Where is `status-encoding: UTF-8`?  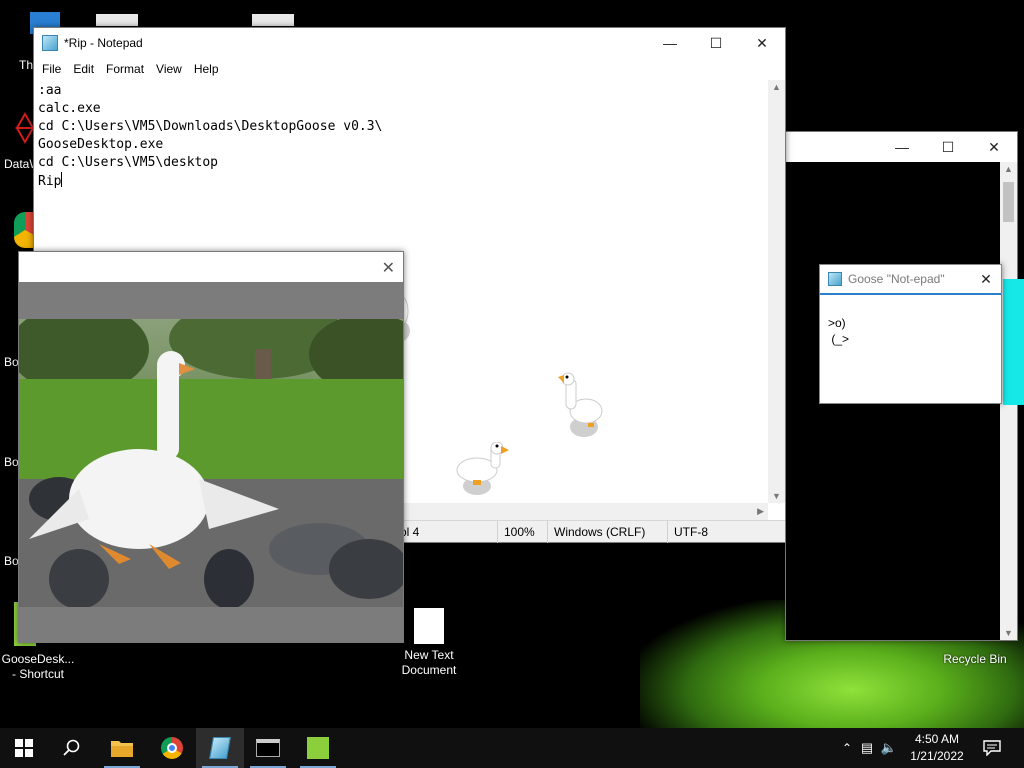
status-encoding: UTF-8 is located at coordinates (687, 532).